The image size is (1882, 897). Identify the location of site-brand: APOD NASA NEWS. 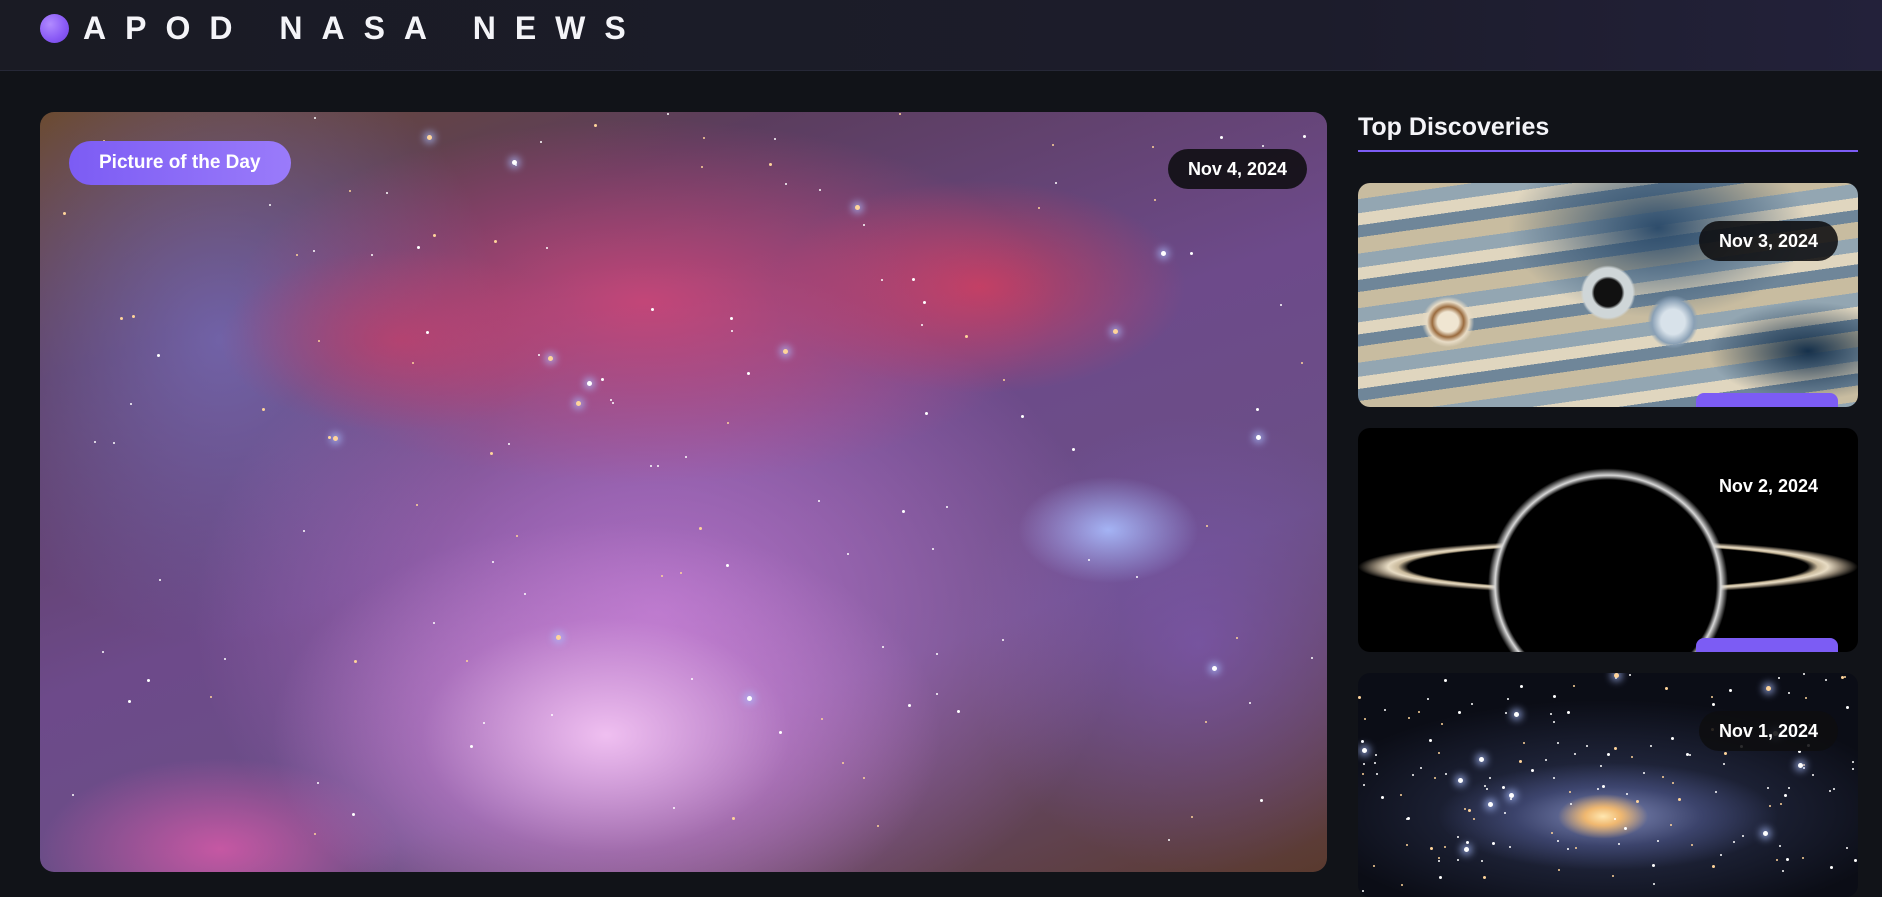
(364, 28).